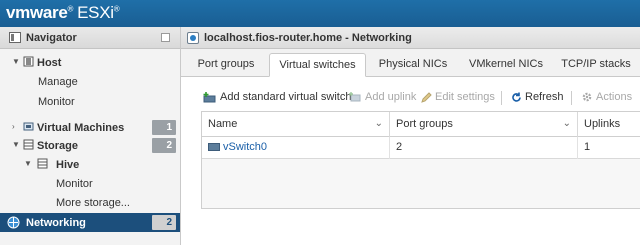  What do you see at coordinates (90, 101) in the screenshot?
I see `nav-item-monitor-host: Monitor` at bounding box center [90, 101].